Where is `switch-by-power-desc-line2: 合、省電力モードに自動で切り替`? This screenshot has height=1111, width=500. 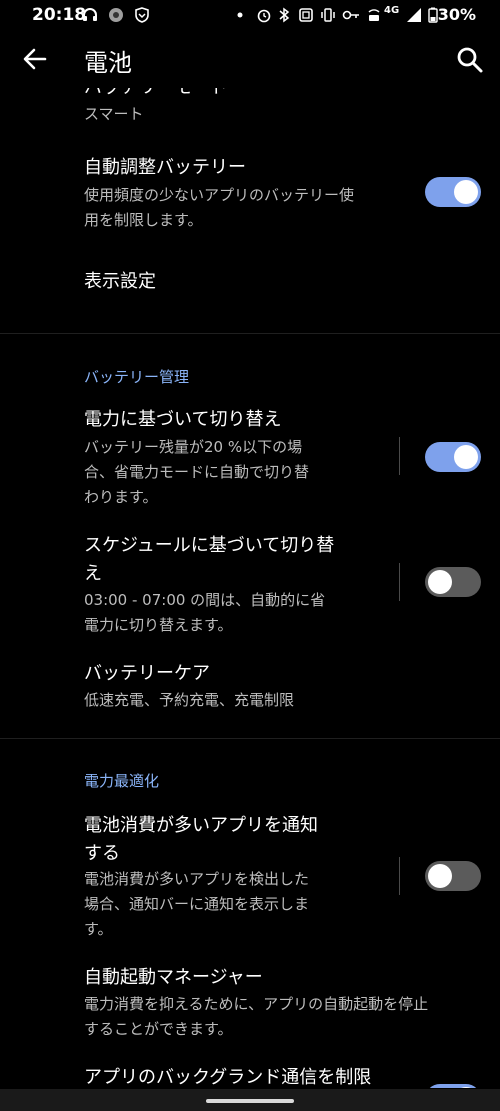
switch-by-power-desc-line2: 合、省電力モードに自動で切り替 is located at coordinates (197, 472).